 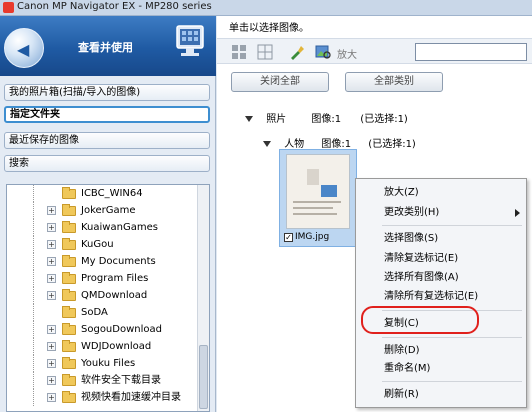 I want to click on nav-specify-folder: 指定文件夹, so click(x=107, y=114).